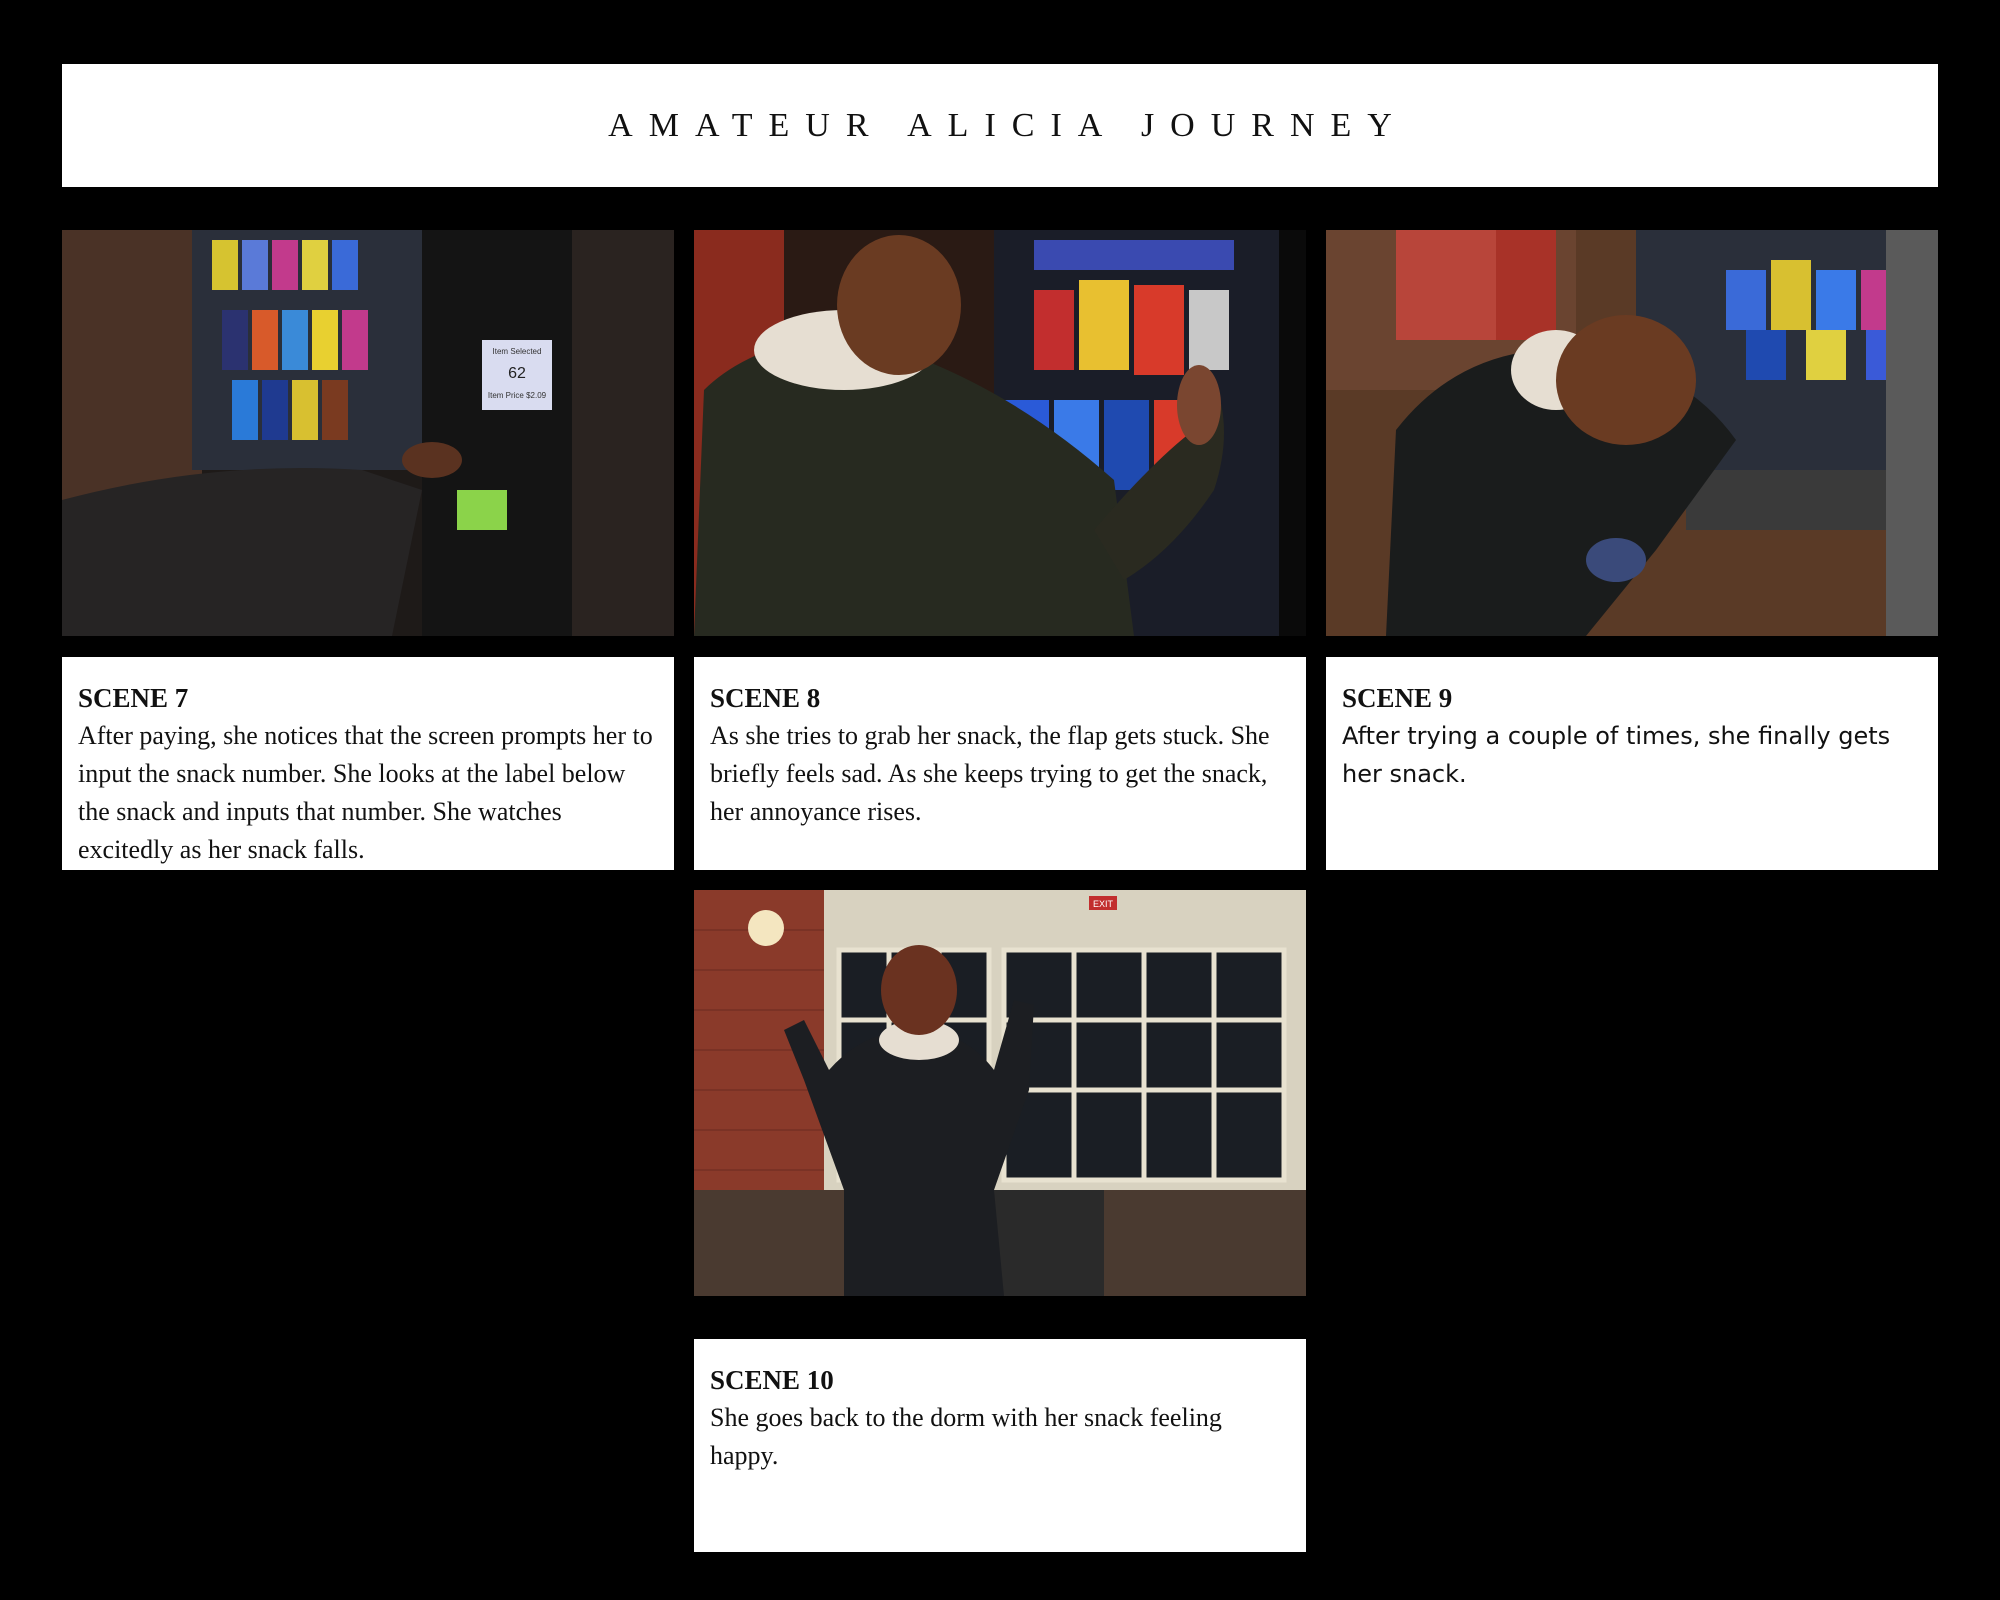  What do you see at coordinates (1008, 125) in the screenshot?
I see `page-title: AMATEUR ALICIA JOURNEY` at bounding box center [1008, 125].